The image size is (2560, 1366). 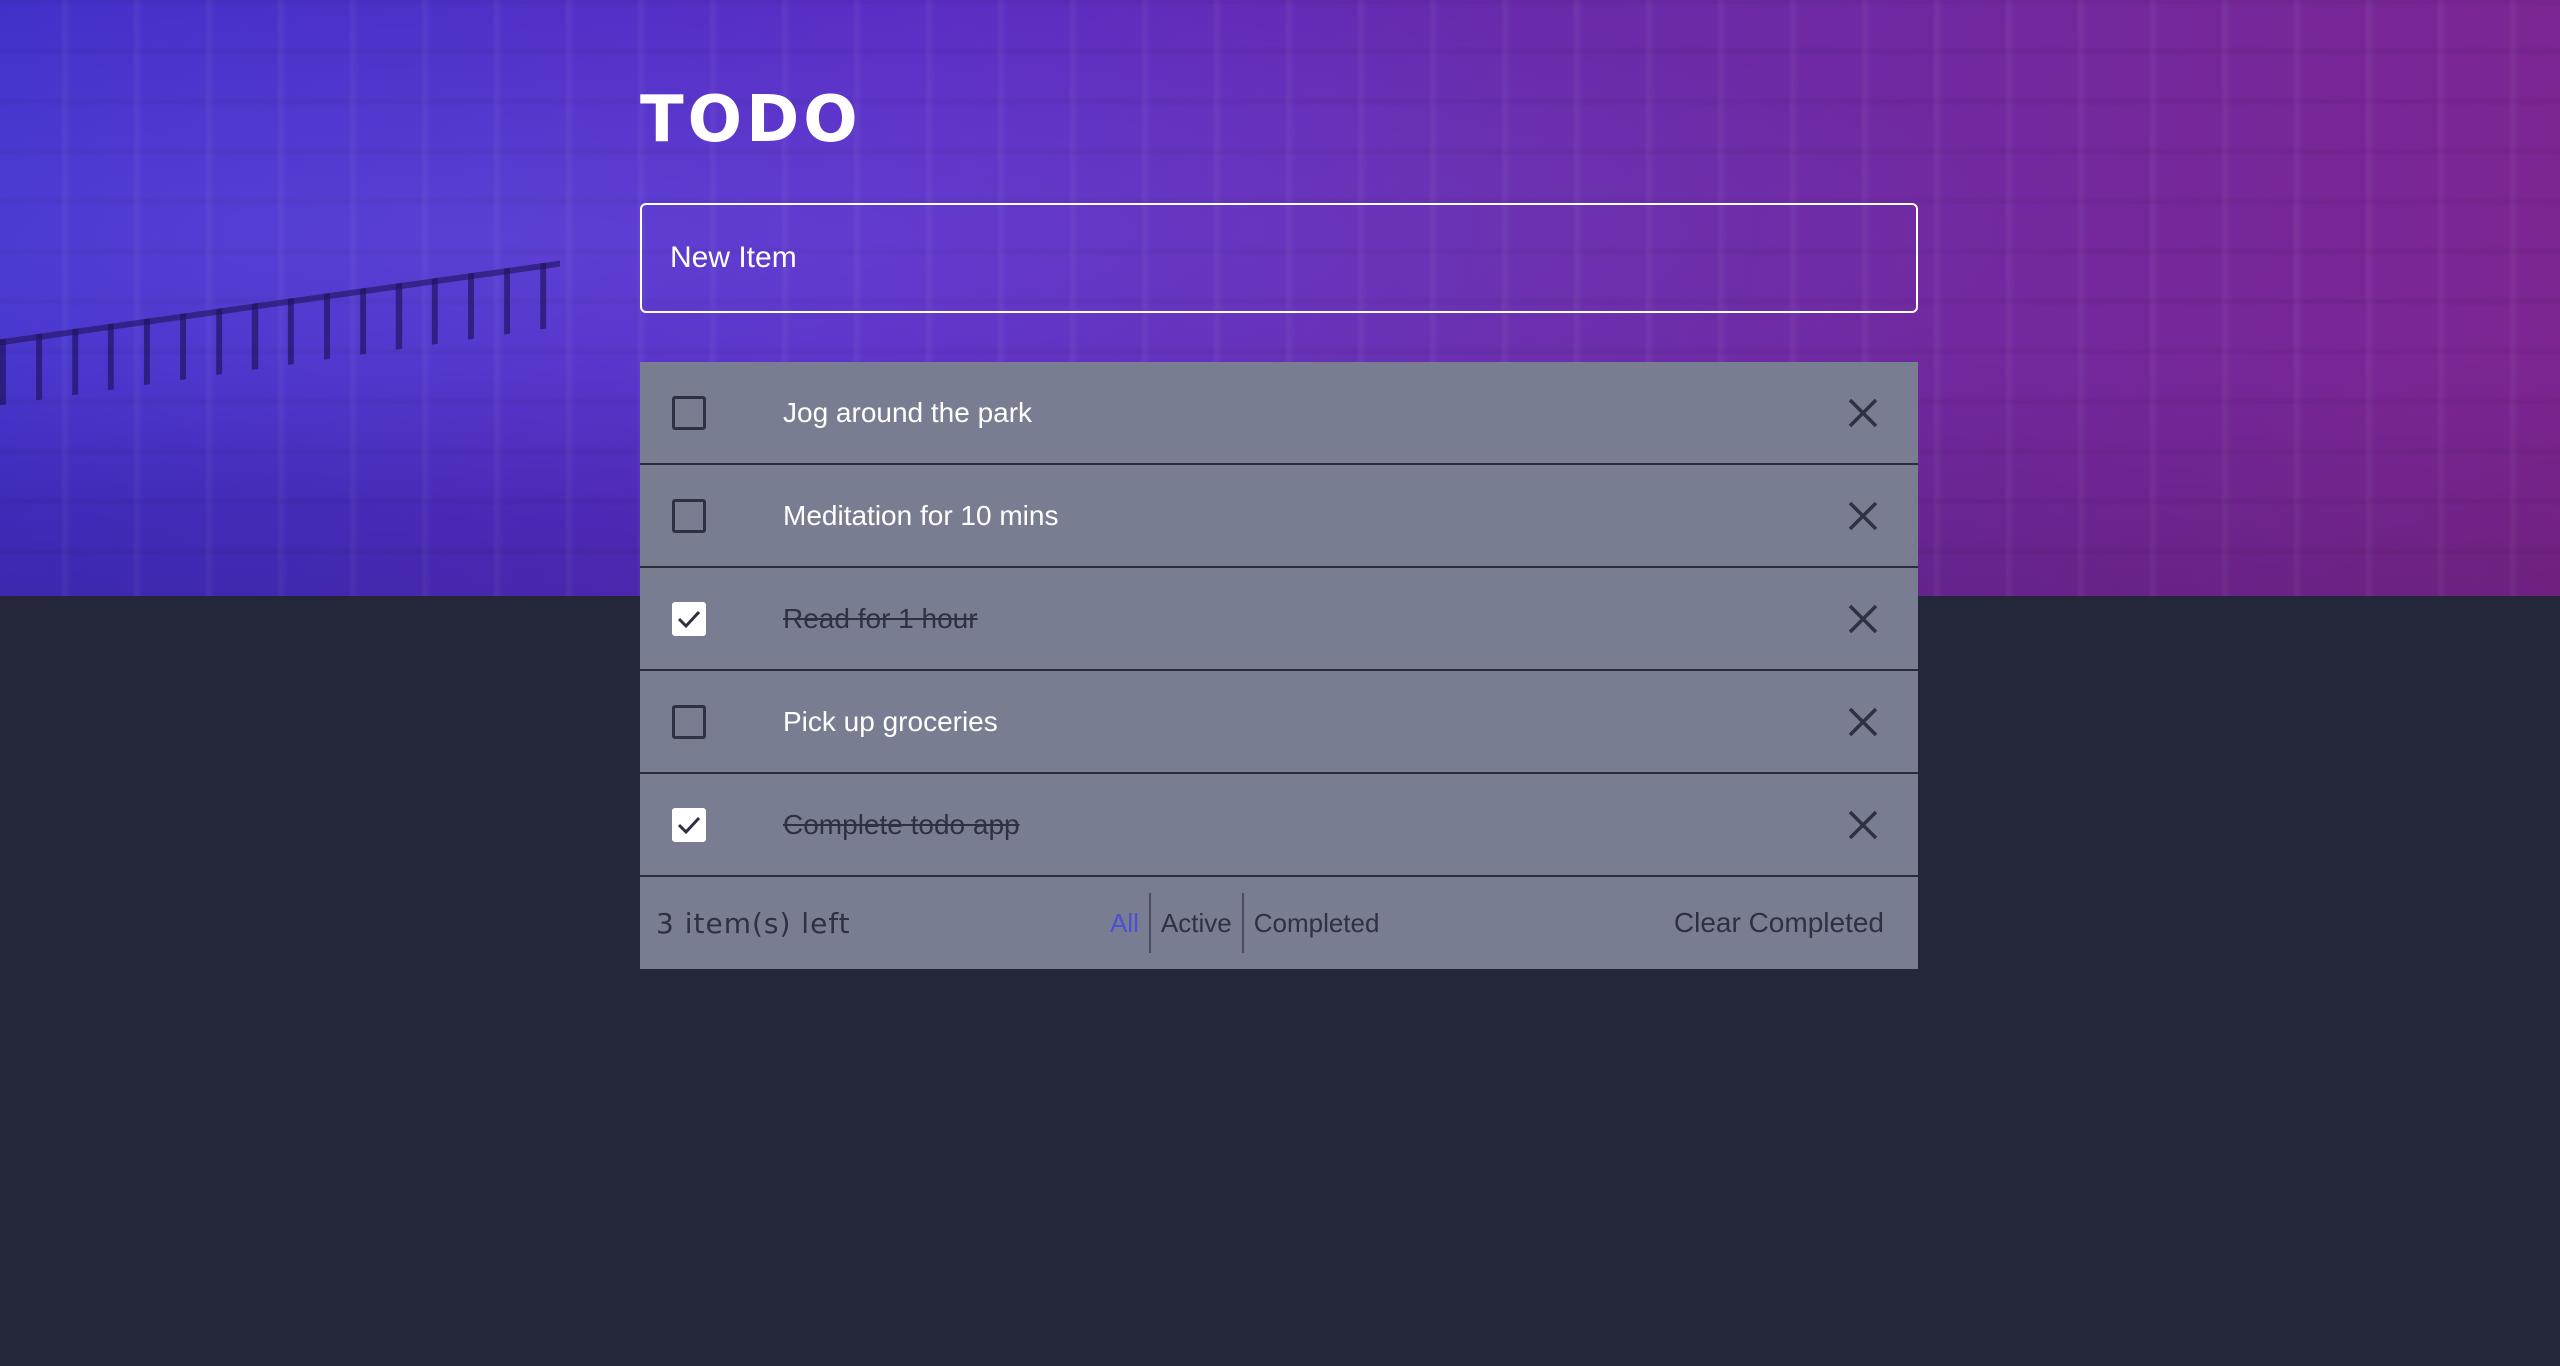 What do you see at coordinates (901, 825) in the screenshot?
I see `todo-label: Complete todo app` at bounding box center [901, 825].